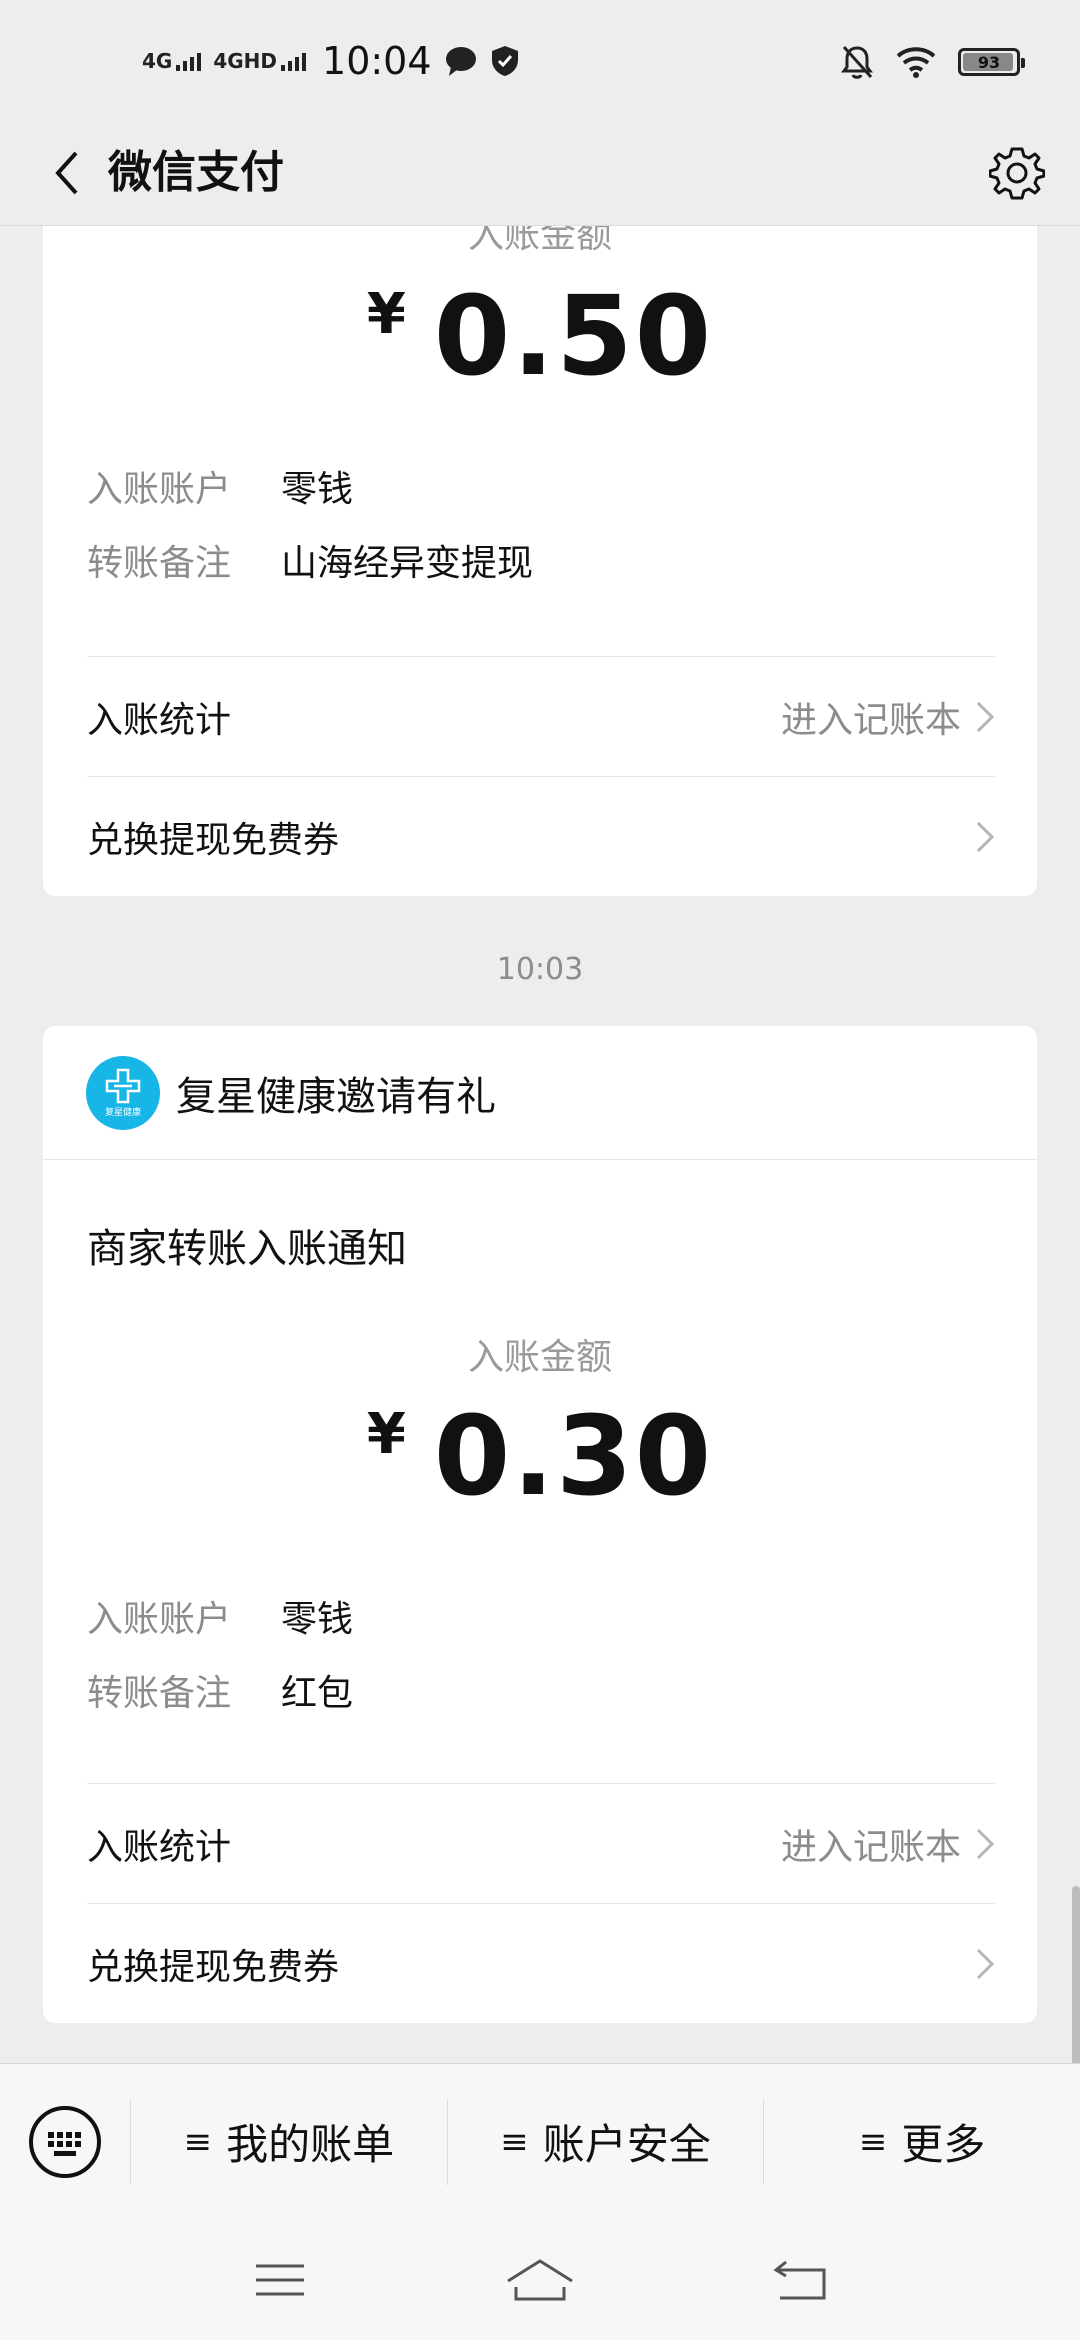 The height and width of the screenshot is (2340, 1080). I want to click on message-icon, so click(460, 61).